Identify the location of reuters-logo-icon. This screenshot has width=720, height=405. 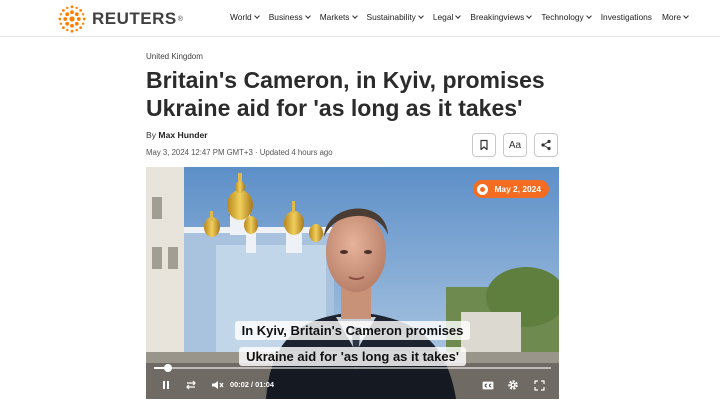
(72, 19).